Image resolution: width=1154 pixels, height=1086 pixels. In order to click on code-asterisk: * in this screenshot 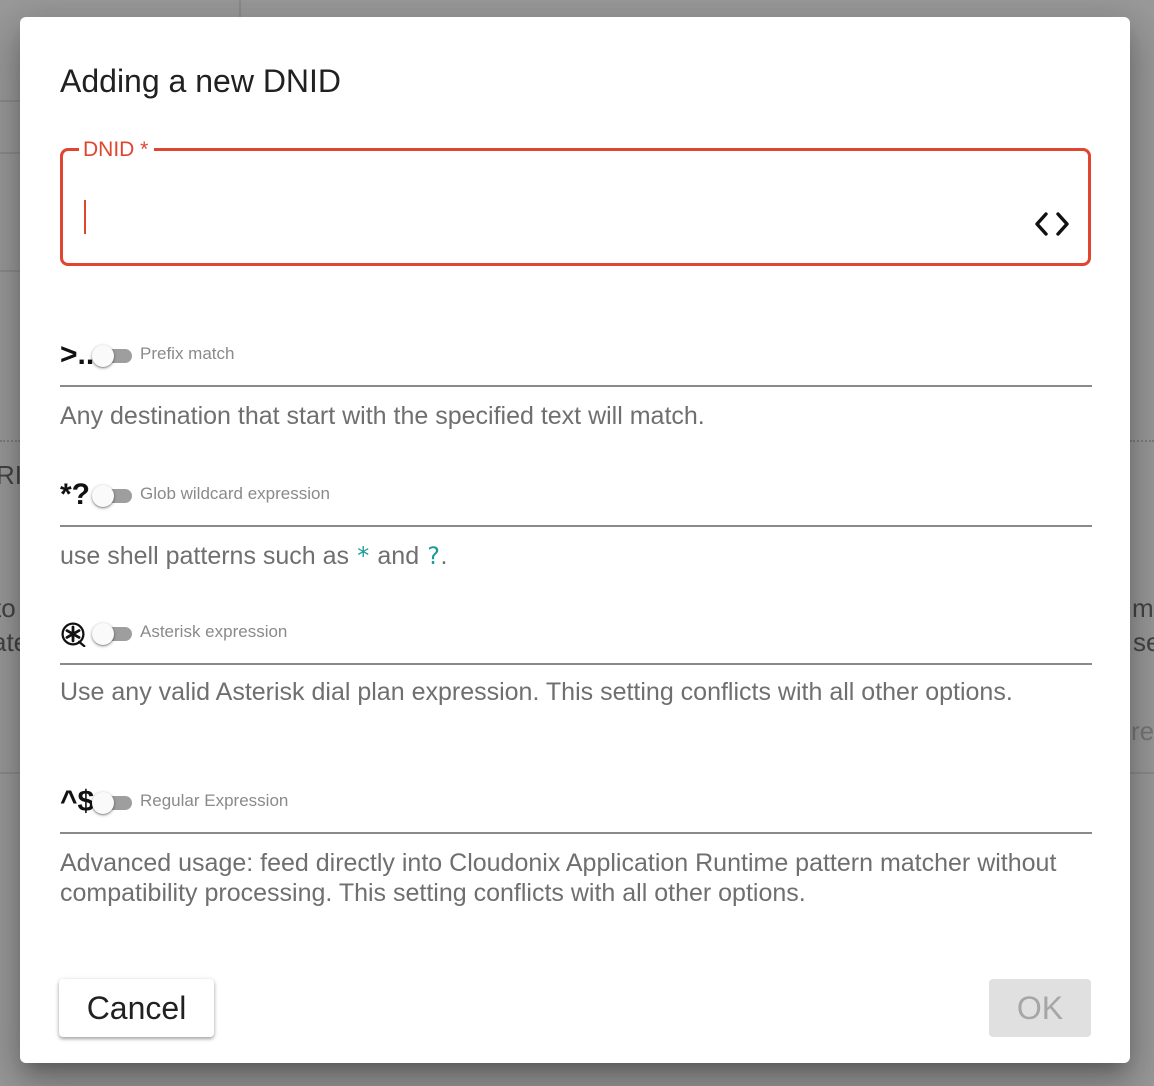, I will do `click(363, 556)`.